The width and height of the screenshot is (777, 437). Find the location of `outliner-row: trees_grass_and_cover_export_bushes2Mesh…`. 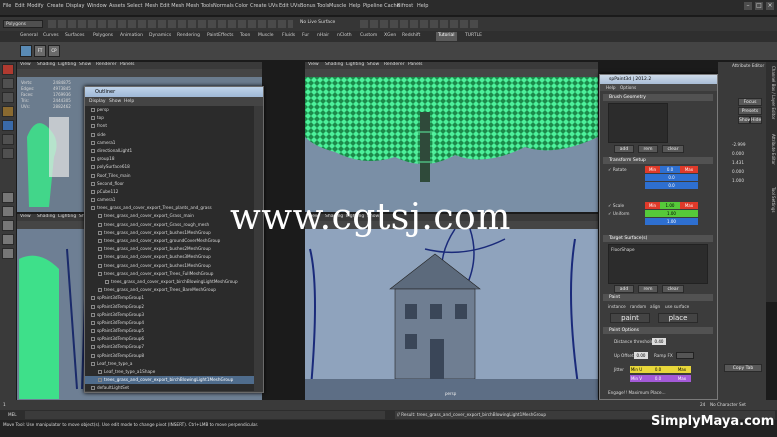

outliner-row: trees_grass_and_cover_export_bushes2Mesh… is located at coordinates (170, 249).